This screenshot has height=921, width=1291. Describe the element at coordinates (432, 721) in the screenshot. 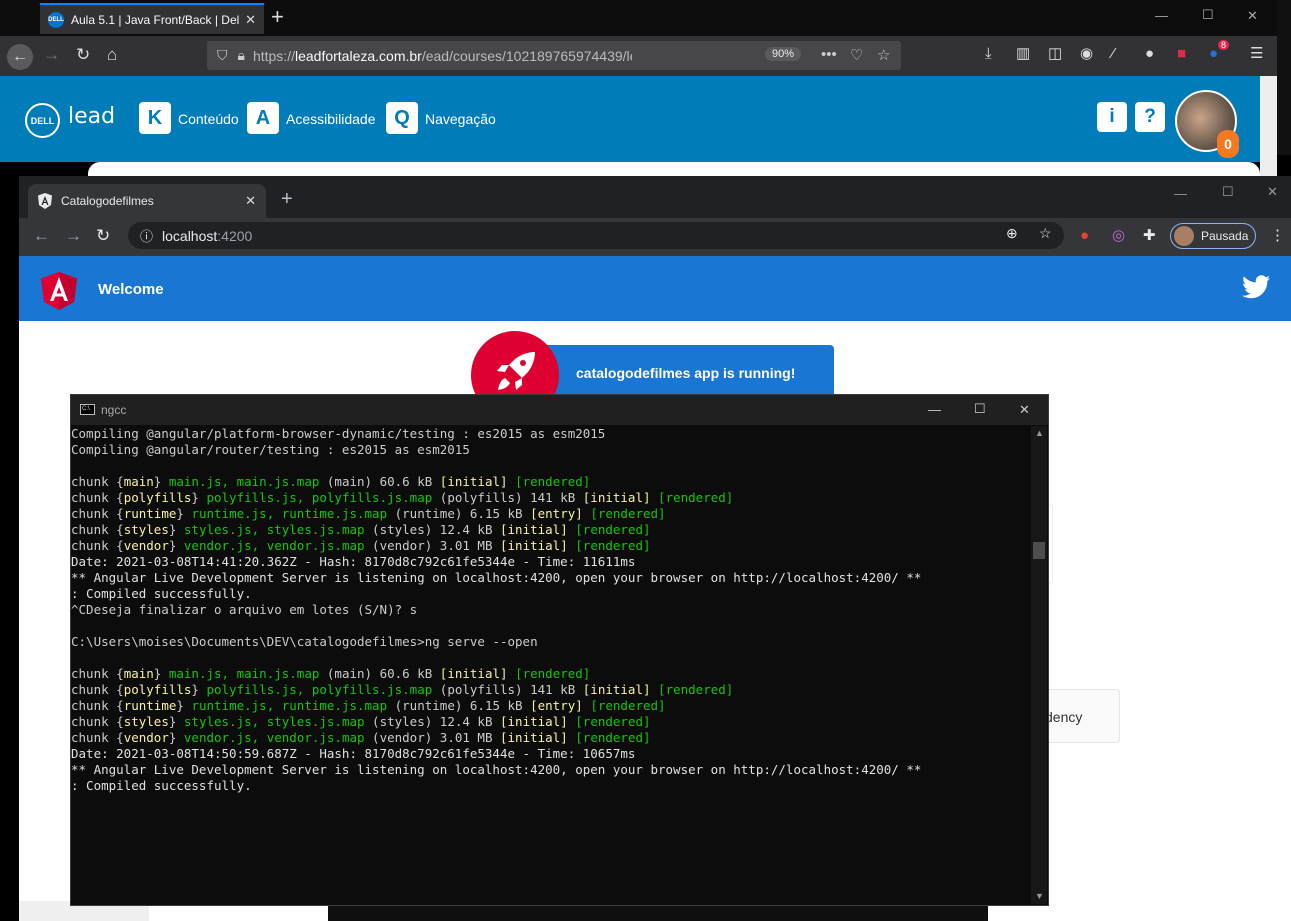

I see `cmd-text-segment: (styles) 12.4 kB` at that location.